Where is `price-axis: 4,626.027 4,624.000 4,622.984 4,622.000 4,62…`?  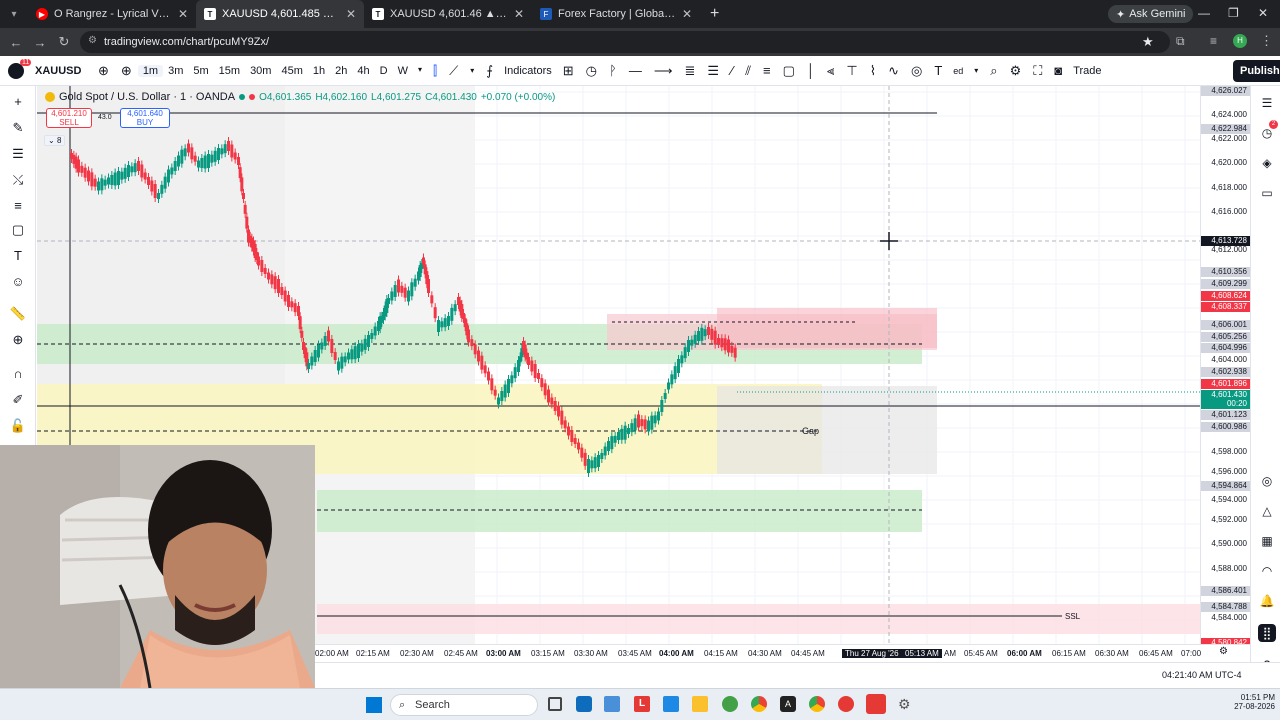 price-axis: 4,626.027 4,624.000 4,622.984 4,622.000 4,62… is located at coordinates (1225, 367).